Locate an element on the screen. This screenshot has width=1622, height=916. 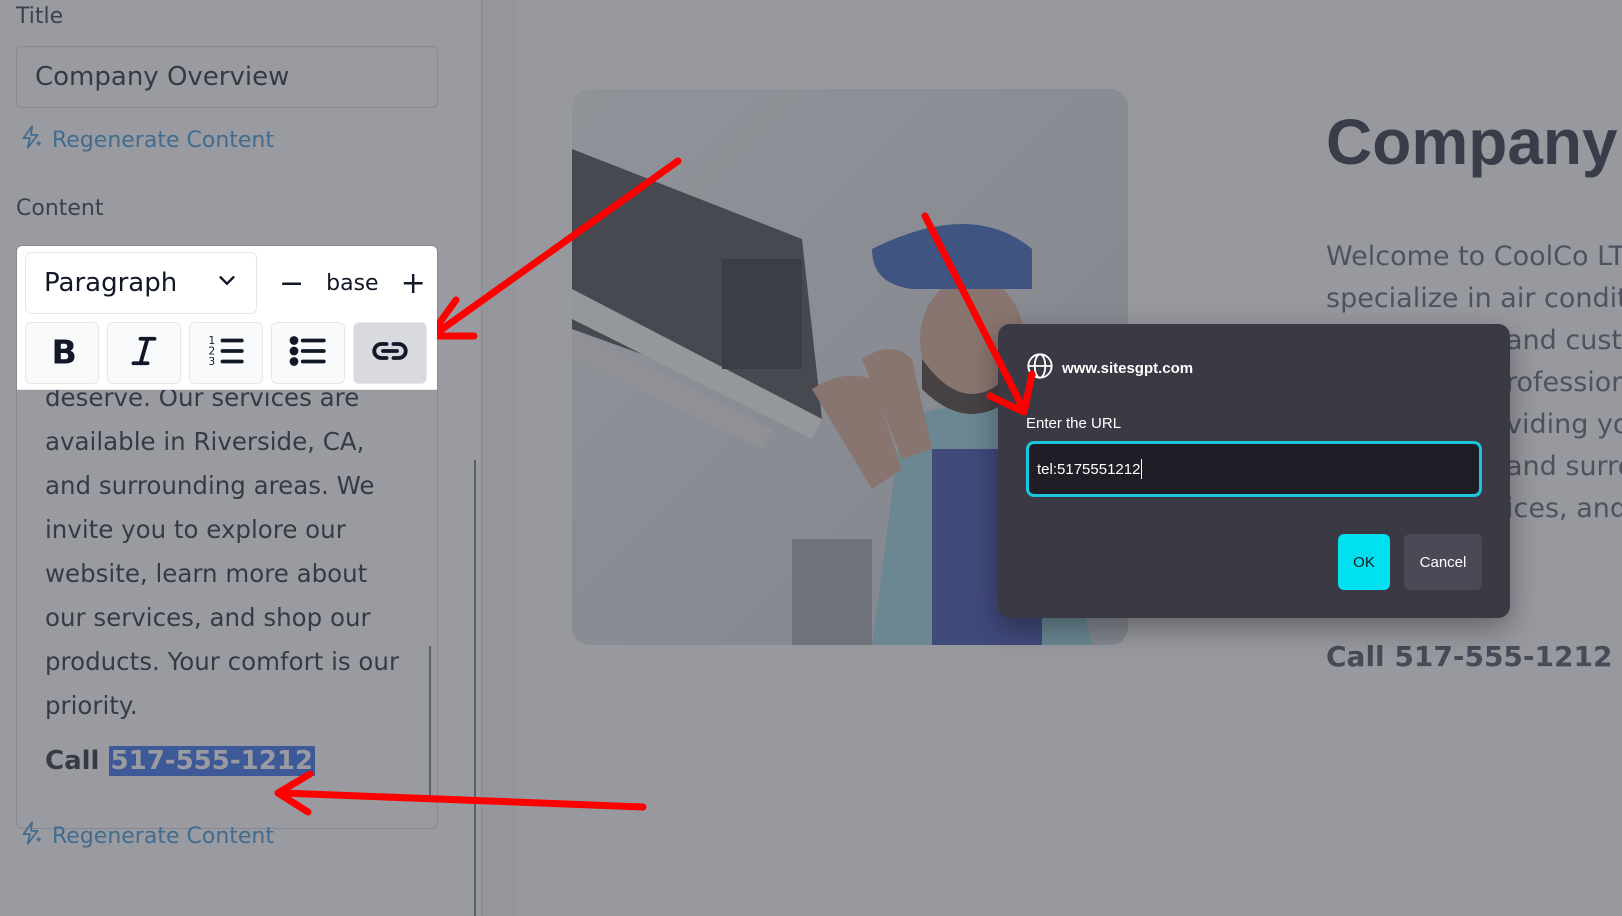
cancel-button: Cancel is located at coordinates (1443, 562).